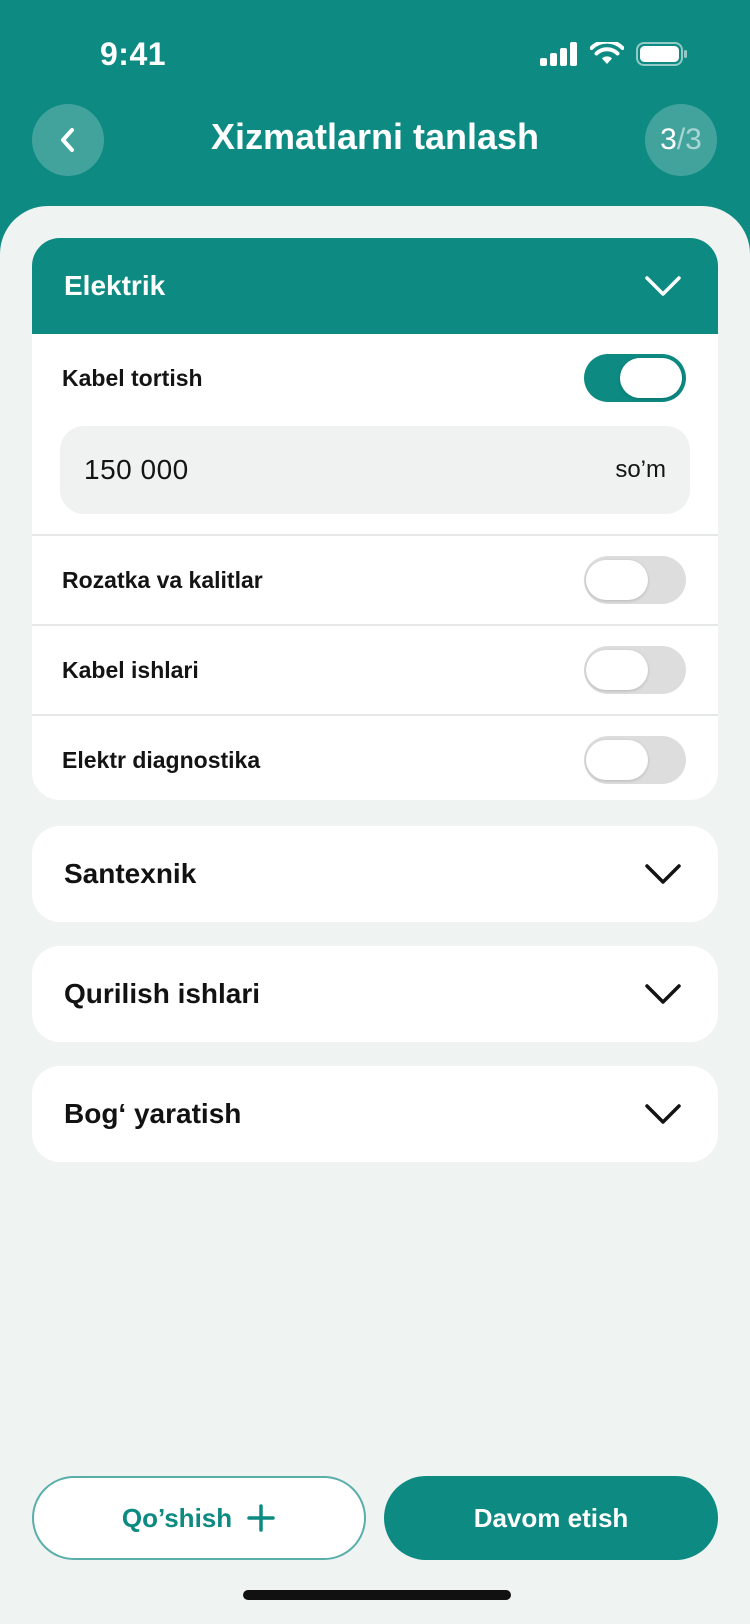 The width and height of the screenshot is (750, 1624). What do you see at coordinates (133, 54) in the screenshot?
I see `status-time: 9:41` at bounding box center [133, 54].